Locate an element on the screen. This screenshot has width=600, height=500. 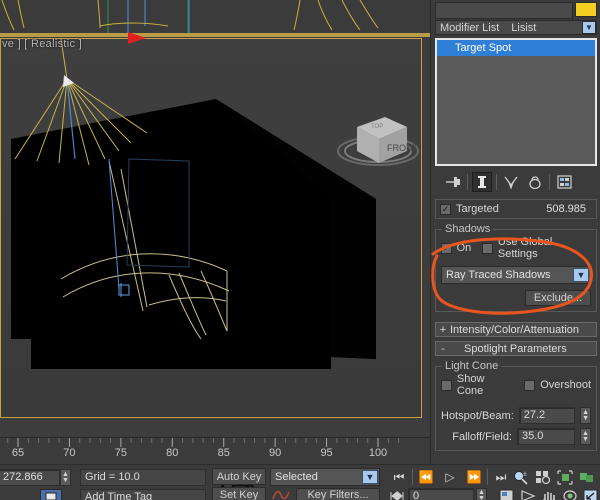
coordinate-spinner: ▲ ▼ is located at coordinates (65, 477).